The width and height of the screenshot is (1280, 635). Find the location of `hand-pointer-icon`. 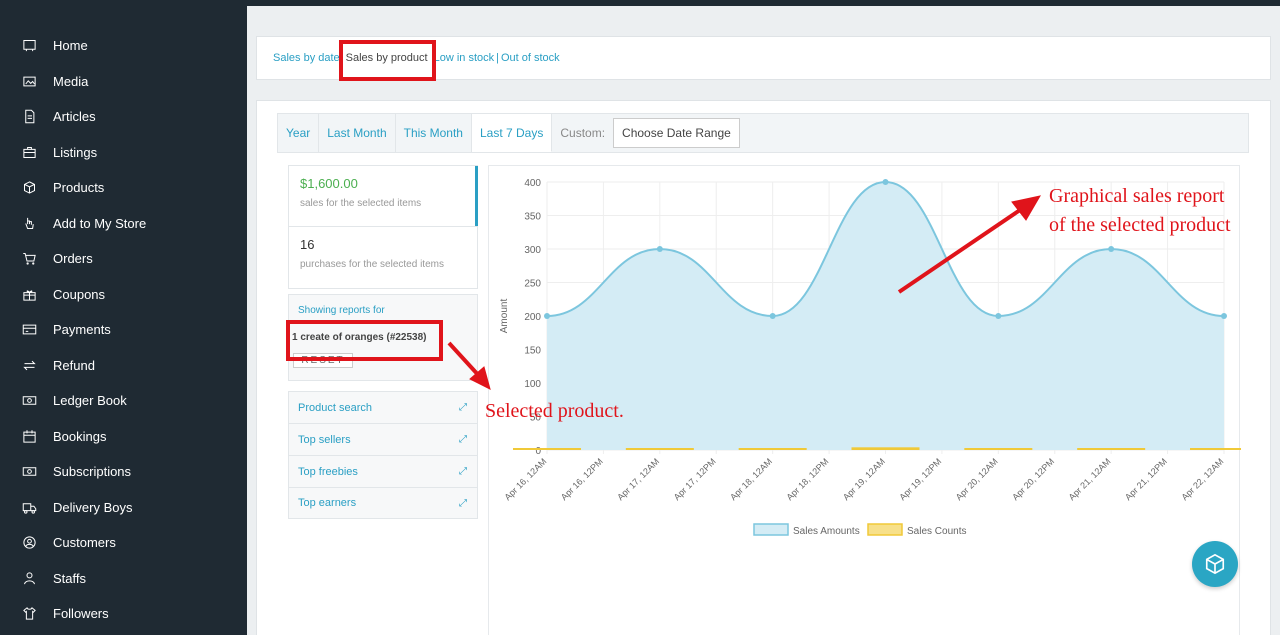

hand-pointer-icon is located at coordinates (29, 223).